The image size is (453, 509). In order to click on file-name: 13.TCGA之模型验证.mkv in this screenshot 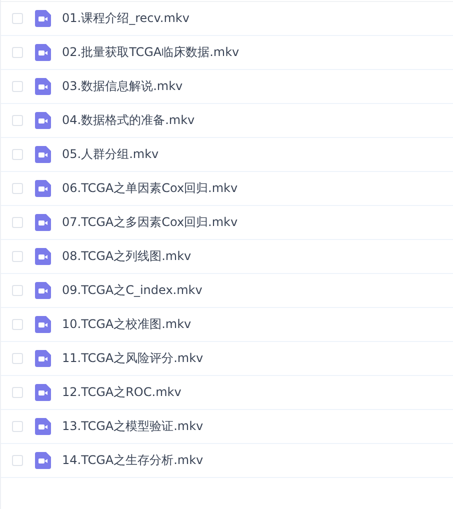, I will do `click(133, 426)`.